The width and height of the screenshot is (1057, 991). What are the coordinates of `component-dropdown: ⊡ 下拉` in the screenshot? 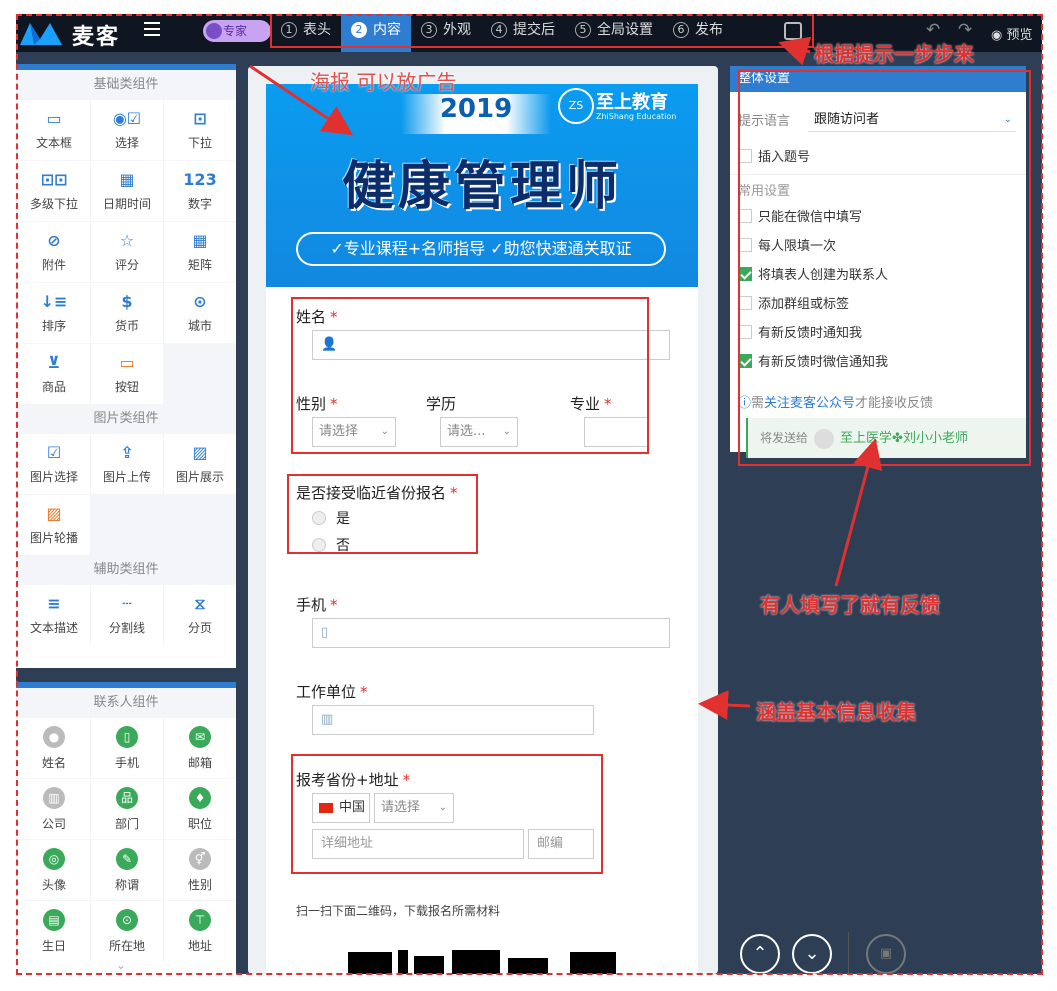 It's located at (200, 130).